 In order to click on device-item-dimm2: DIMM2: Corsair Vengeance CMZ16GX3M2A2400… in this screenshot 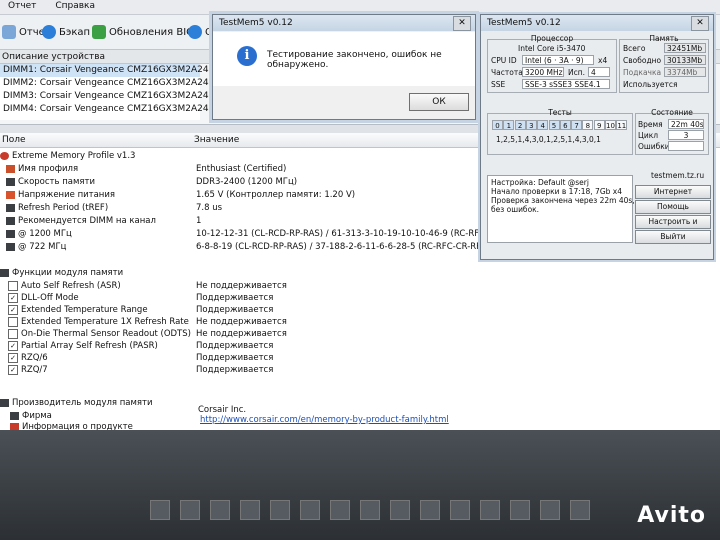, I will do `click(119, 83)`.